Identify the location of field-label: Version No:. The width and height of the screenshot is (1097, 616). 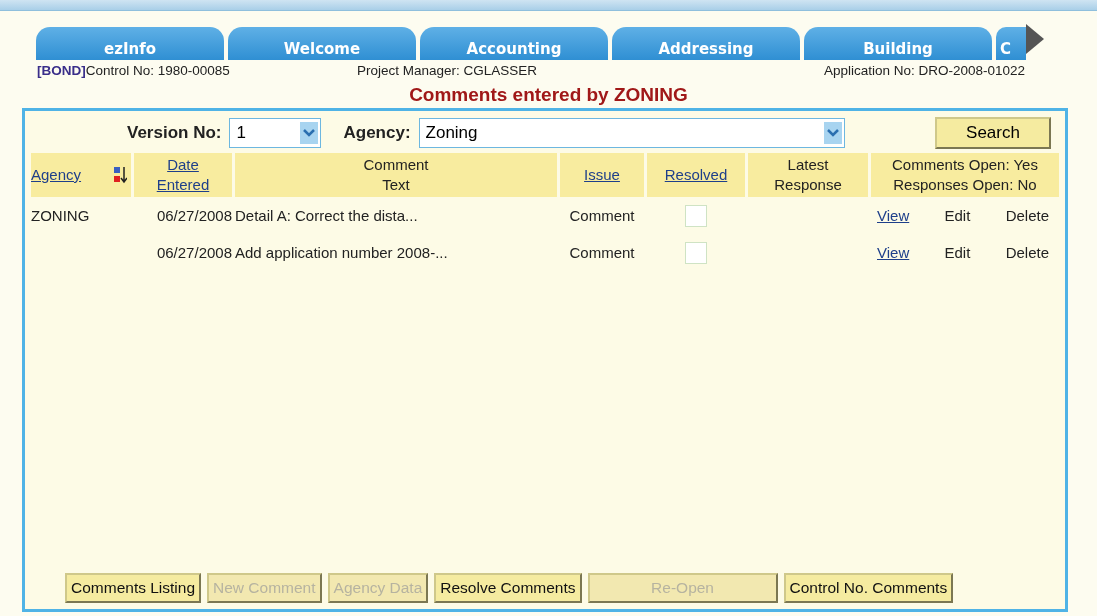
(174, 133).